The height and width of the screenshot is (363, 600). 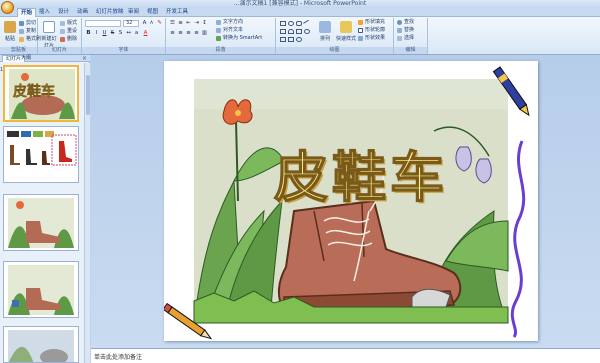 I want to click on cut-button: 剪切, so click(x=27, y=23).